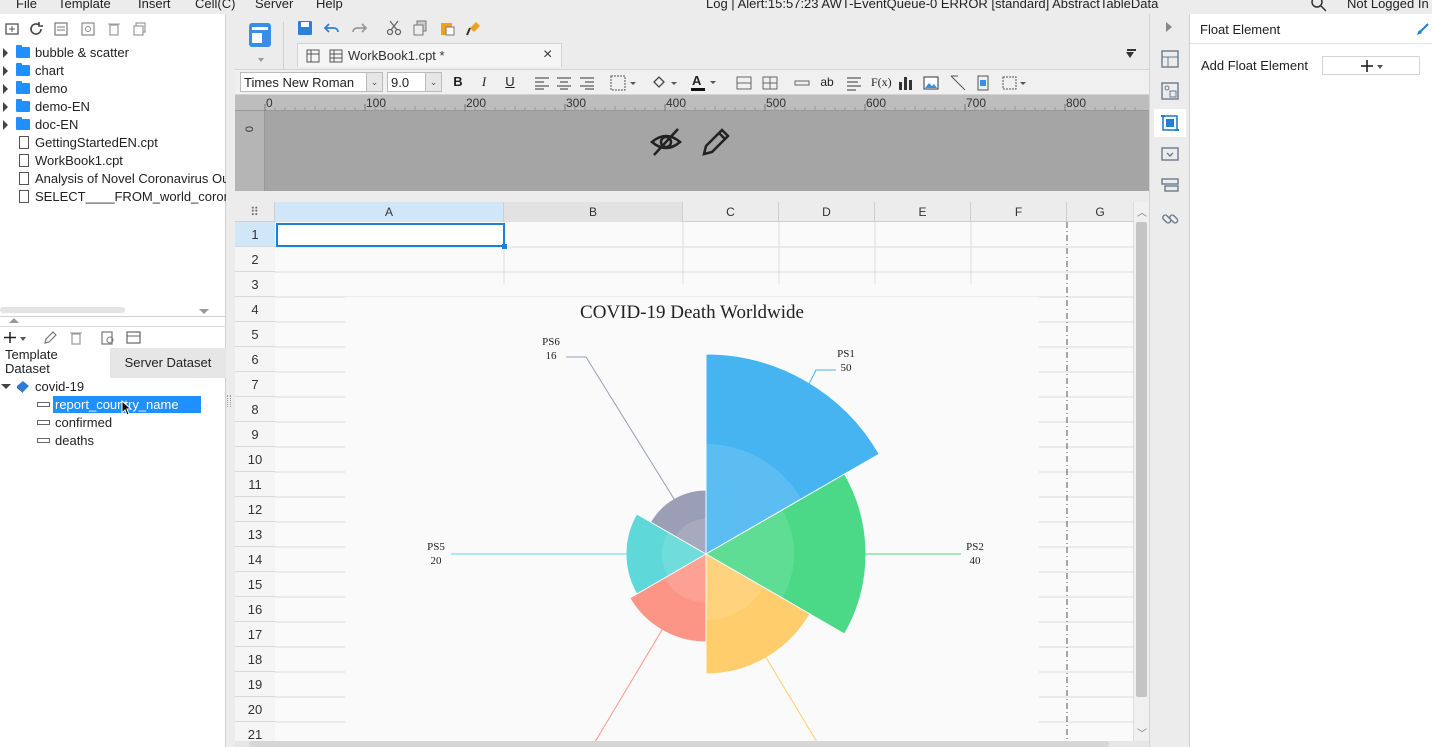 This screenshot has width=1432, height=747. I want to click on row-header-18: 18, so click(255, 659).